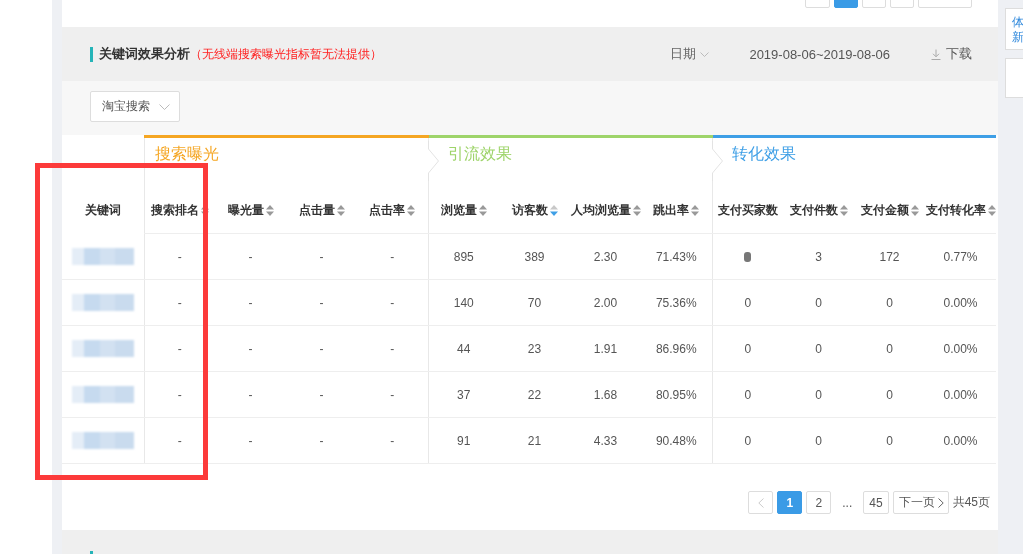 This screenshot has width=1023, height=554. What do you see at coordinates (819, 502) in the screenshot?
I see `page-button: 2` at bounding box center [819, 502].